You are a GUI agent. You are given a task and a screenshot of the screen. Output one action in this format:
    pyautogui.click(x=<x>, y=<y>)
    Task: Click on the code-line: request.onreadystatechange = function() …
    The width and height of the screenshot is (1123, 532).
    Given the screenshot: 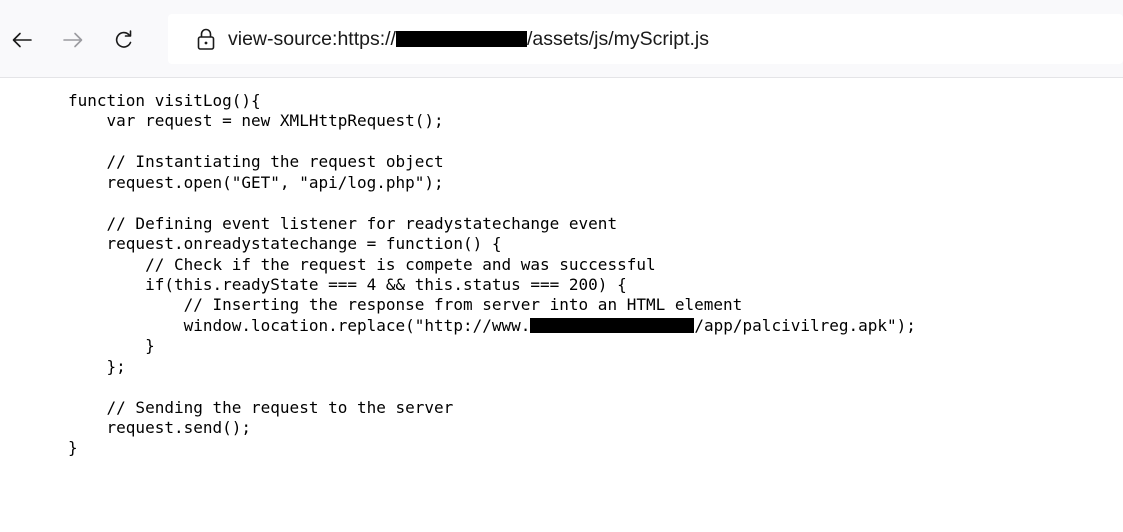 What is the action you would take?
    pyautogui.click(x=285, y=244)
    